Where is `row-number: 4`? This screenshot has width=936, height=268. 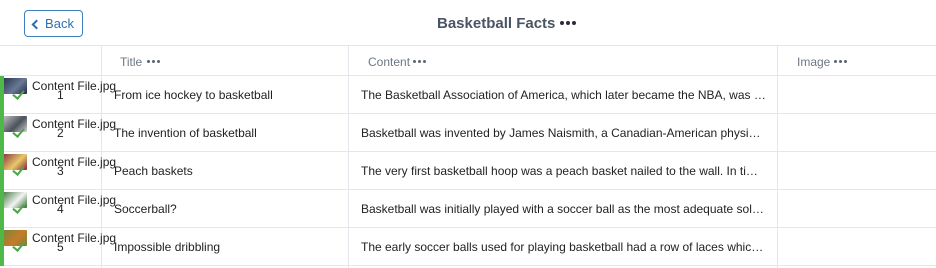 row-number: 4 is located at coordinates (60, 209).